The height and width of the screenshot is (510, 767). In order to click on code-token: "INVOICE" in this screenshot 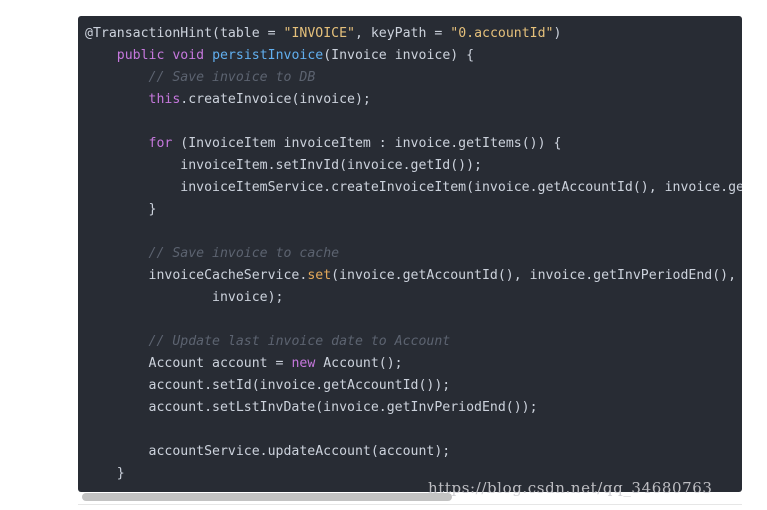, I will do `click(319, 33)`.